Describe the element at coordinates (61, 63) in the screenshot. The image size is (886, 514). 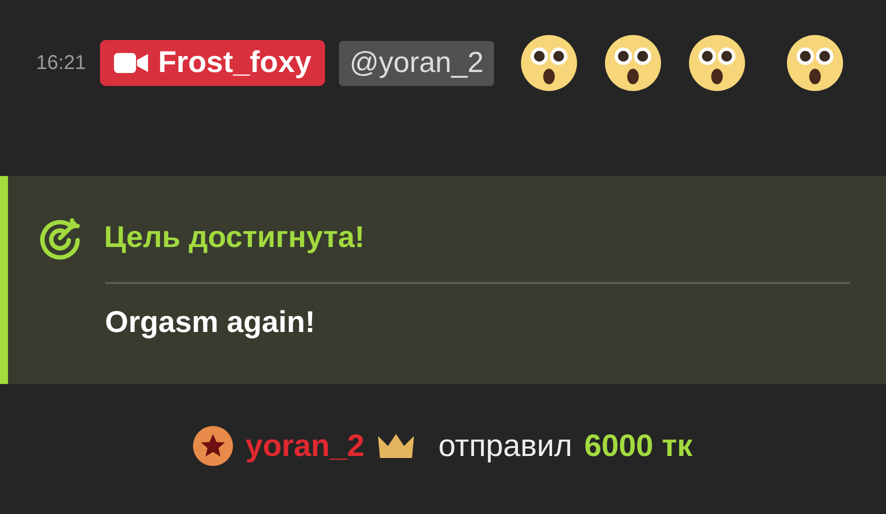
I see `message-time: 16:21` at that location.